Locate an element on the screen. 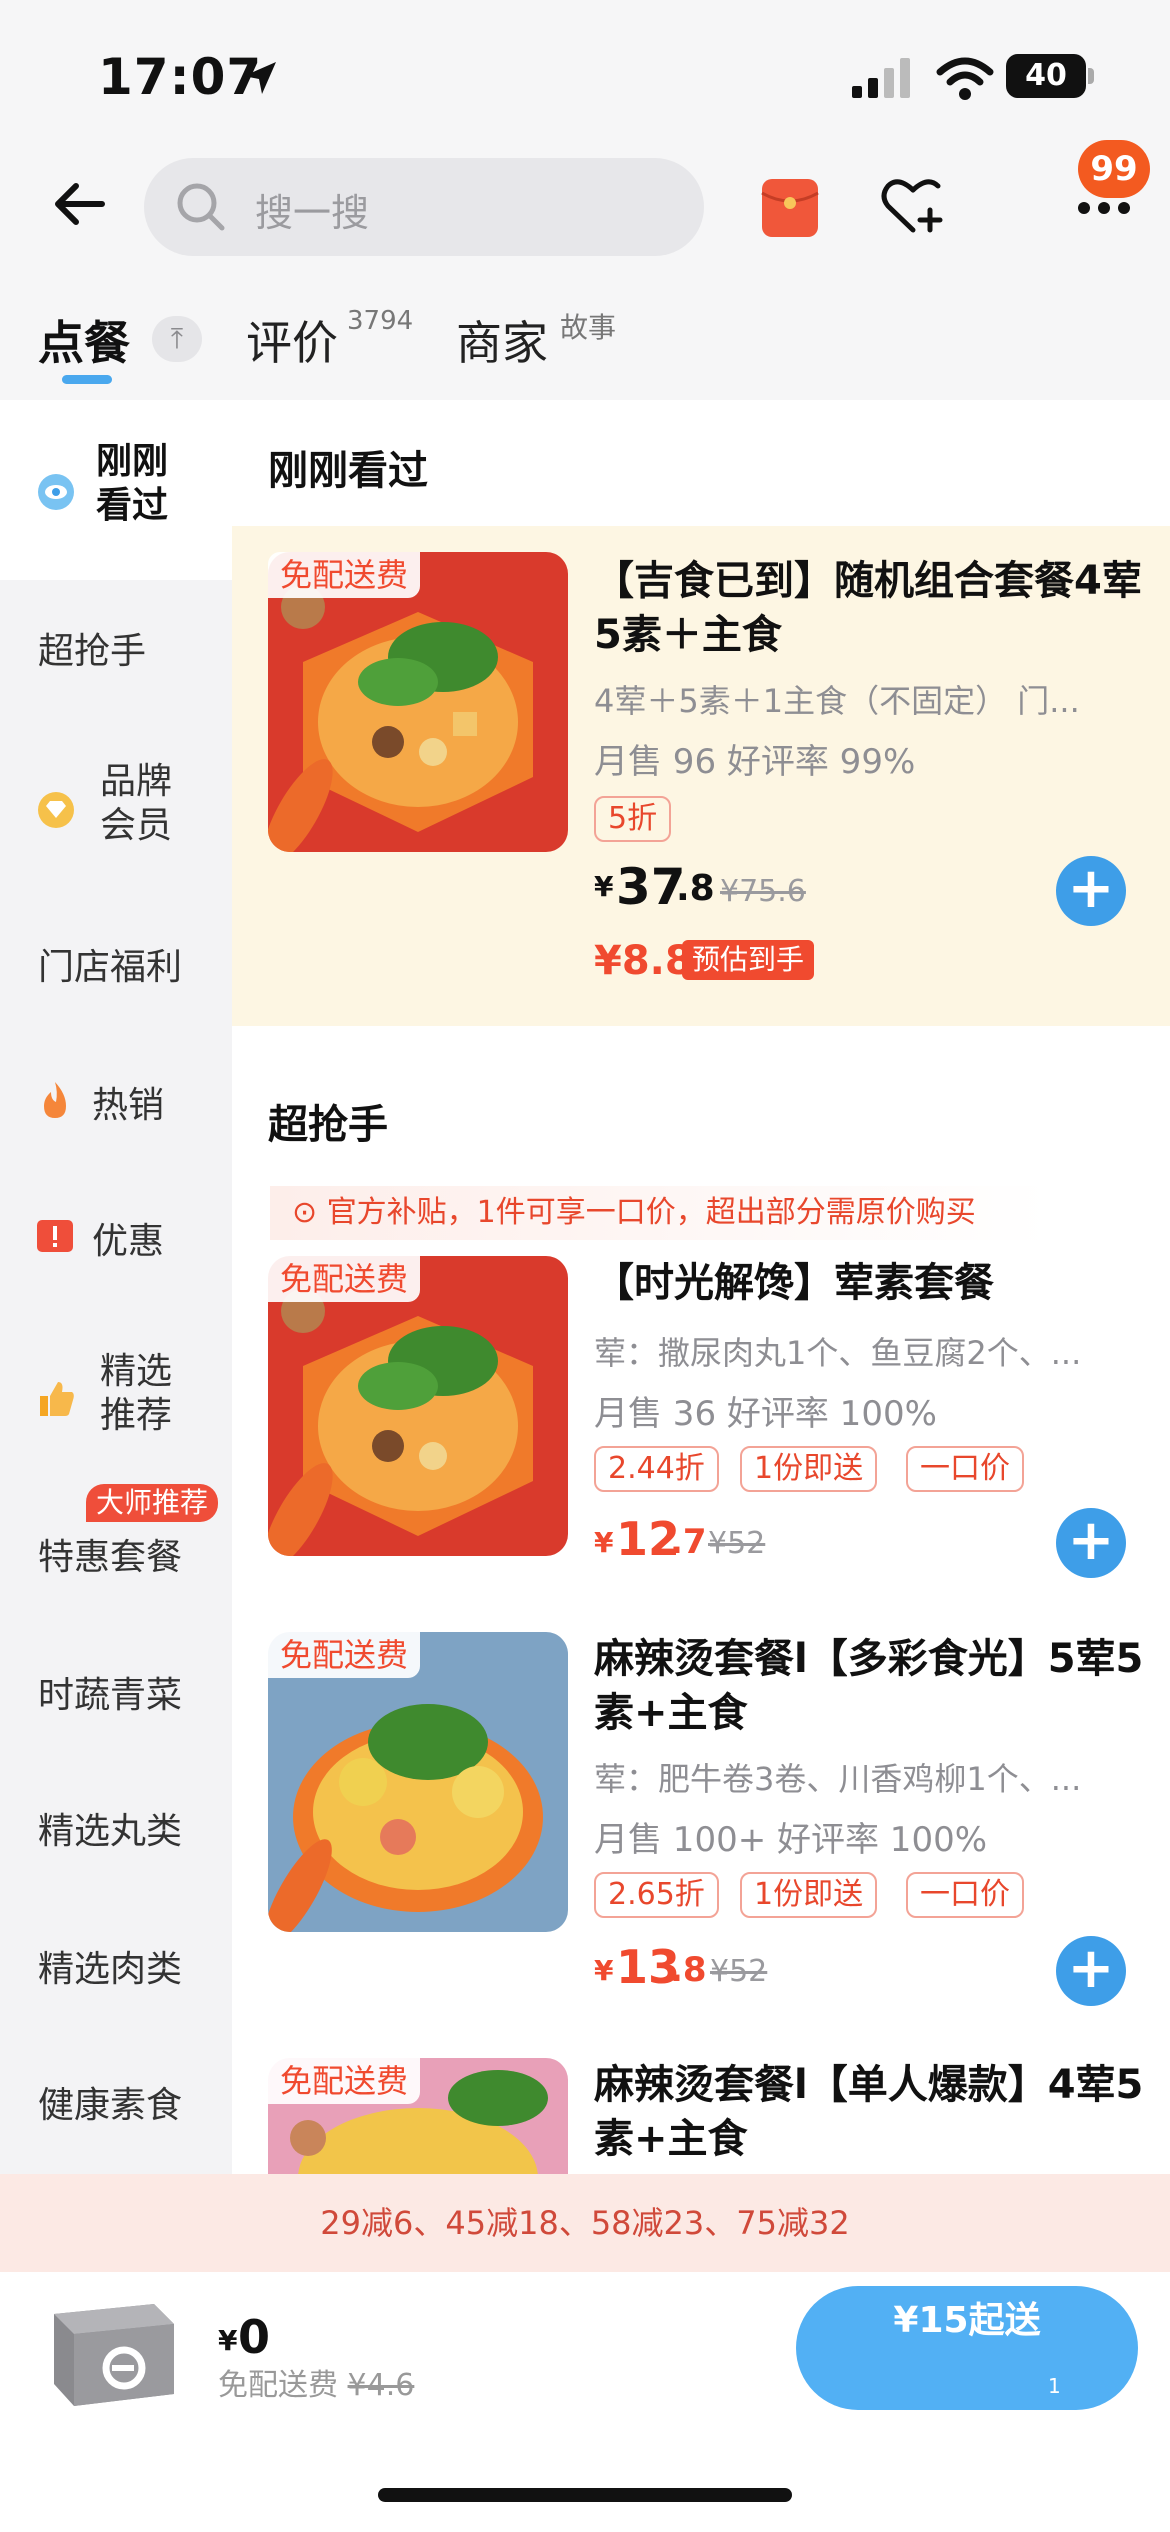 Image resolution: width=1170 pixels, height=2532 pixels. tab-merchant: 商家 is located at coordinates (502, 340).